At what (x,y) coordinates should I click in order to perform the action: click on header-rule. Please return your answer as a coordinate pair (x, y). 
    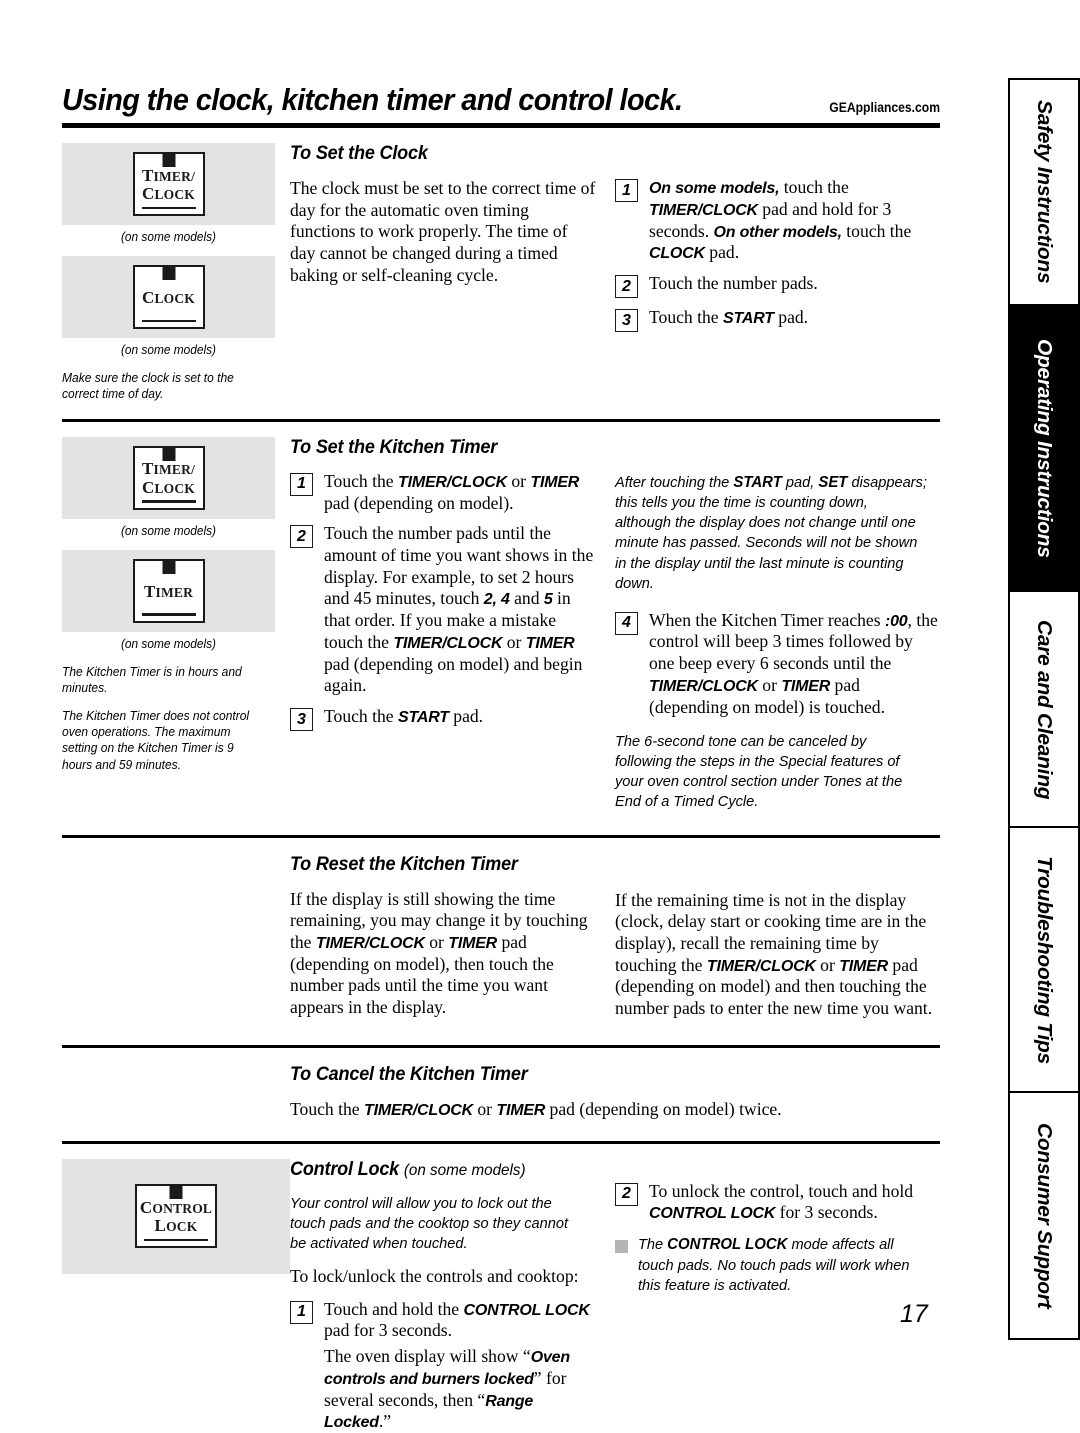
    Looking at the image, I should click on (501, 125).